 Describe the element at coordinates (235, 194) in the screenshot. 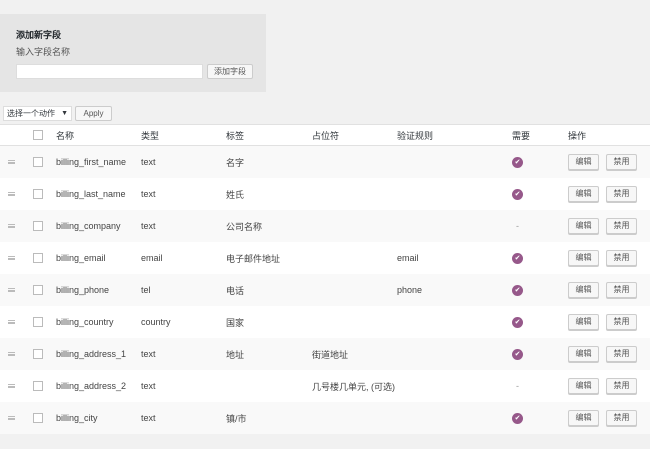

I see `field-label: 姓氏` at that location.